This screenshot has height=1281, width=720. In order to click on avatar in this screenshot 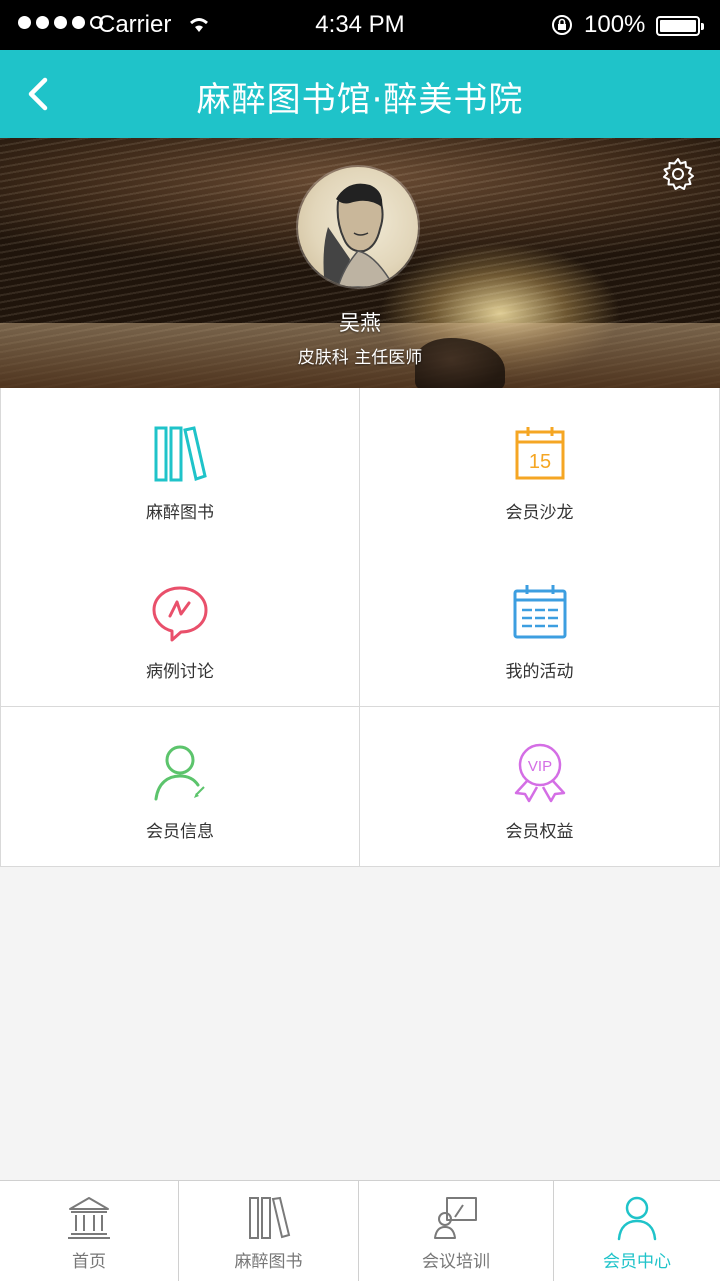, I will do `click(358, 227)`.